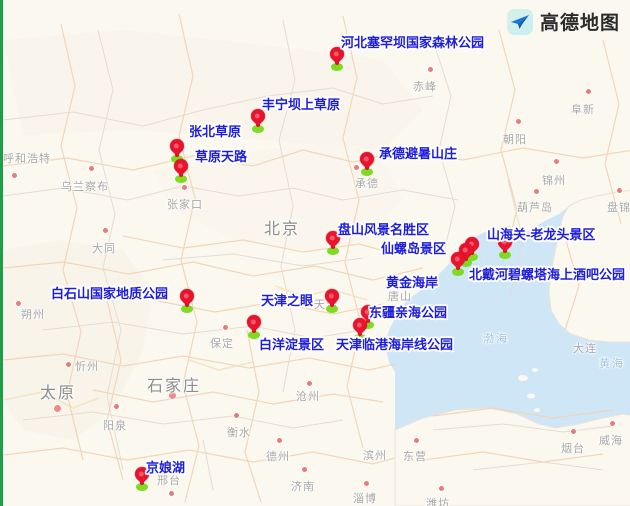  What do you see at coordinates (519, 21) in the screenshot?
I see `amap-paperplane-icon` at bounding box center [519, 21].